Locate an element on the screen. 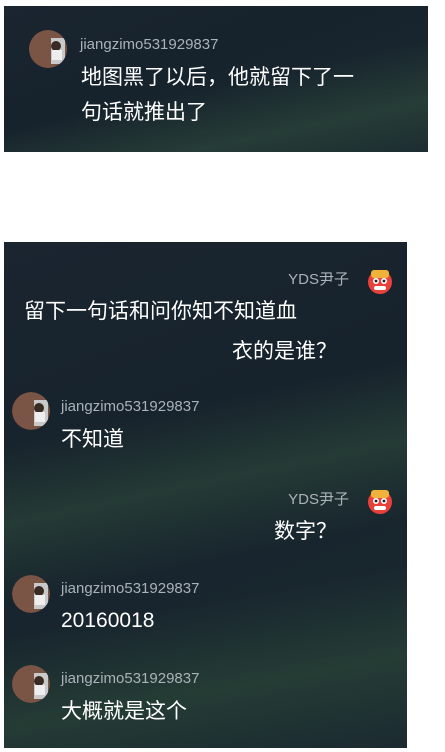 The height and width of the screenshot is (752, 445). message-text: 大概就是这个 is located at coordinates (124, 711).